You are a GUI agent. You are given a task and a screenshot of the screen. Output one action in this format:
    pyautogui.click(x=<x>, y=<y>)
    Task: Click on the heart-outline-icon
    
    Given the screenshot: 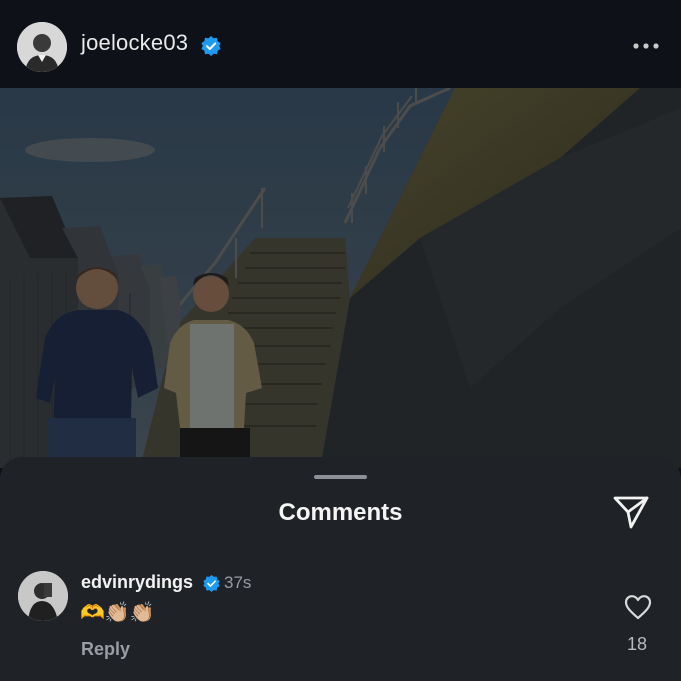 What is the action you would take?
    pyautogui.click(x=638, y=607)
    